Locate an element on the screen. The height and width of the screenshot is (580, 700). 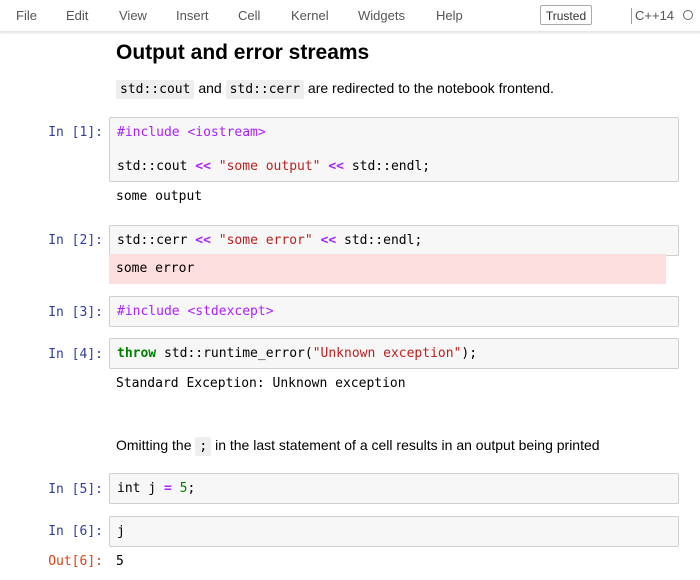
code-token: j is located at coordinates (121, 531).